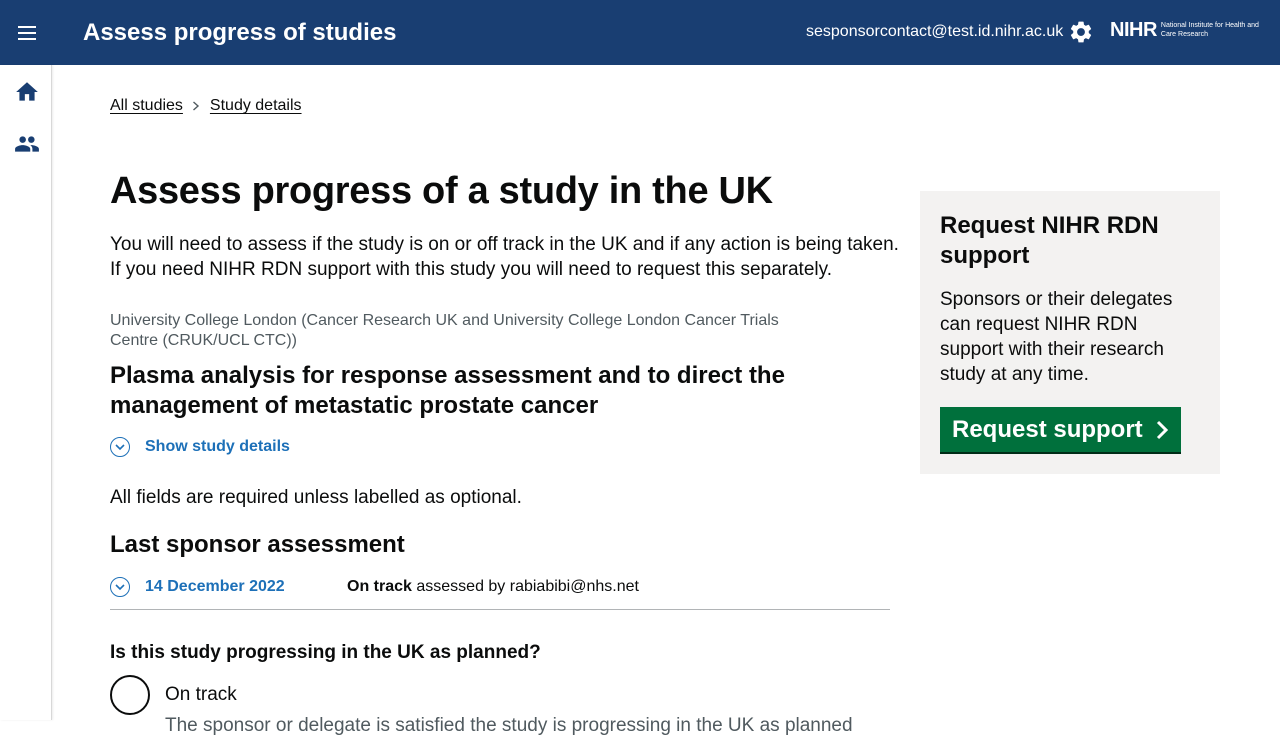 This screenshot has width=1280, height=738. Describe the element at coordinates (1133, 30) in the screenshot. I see `logo-main: NIHR` at that location.